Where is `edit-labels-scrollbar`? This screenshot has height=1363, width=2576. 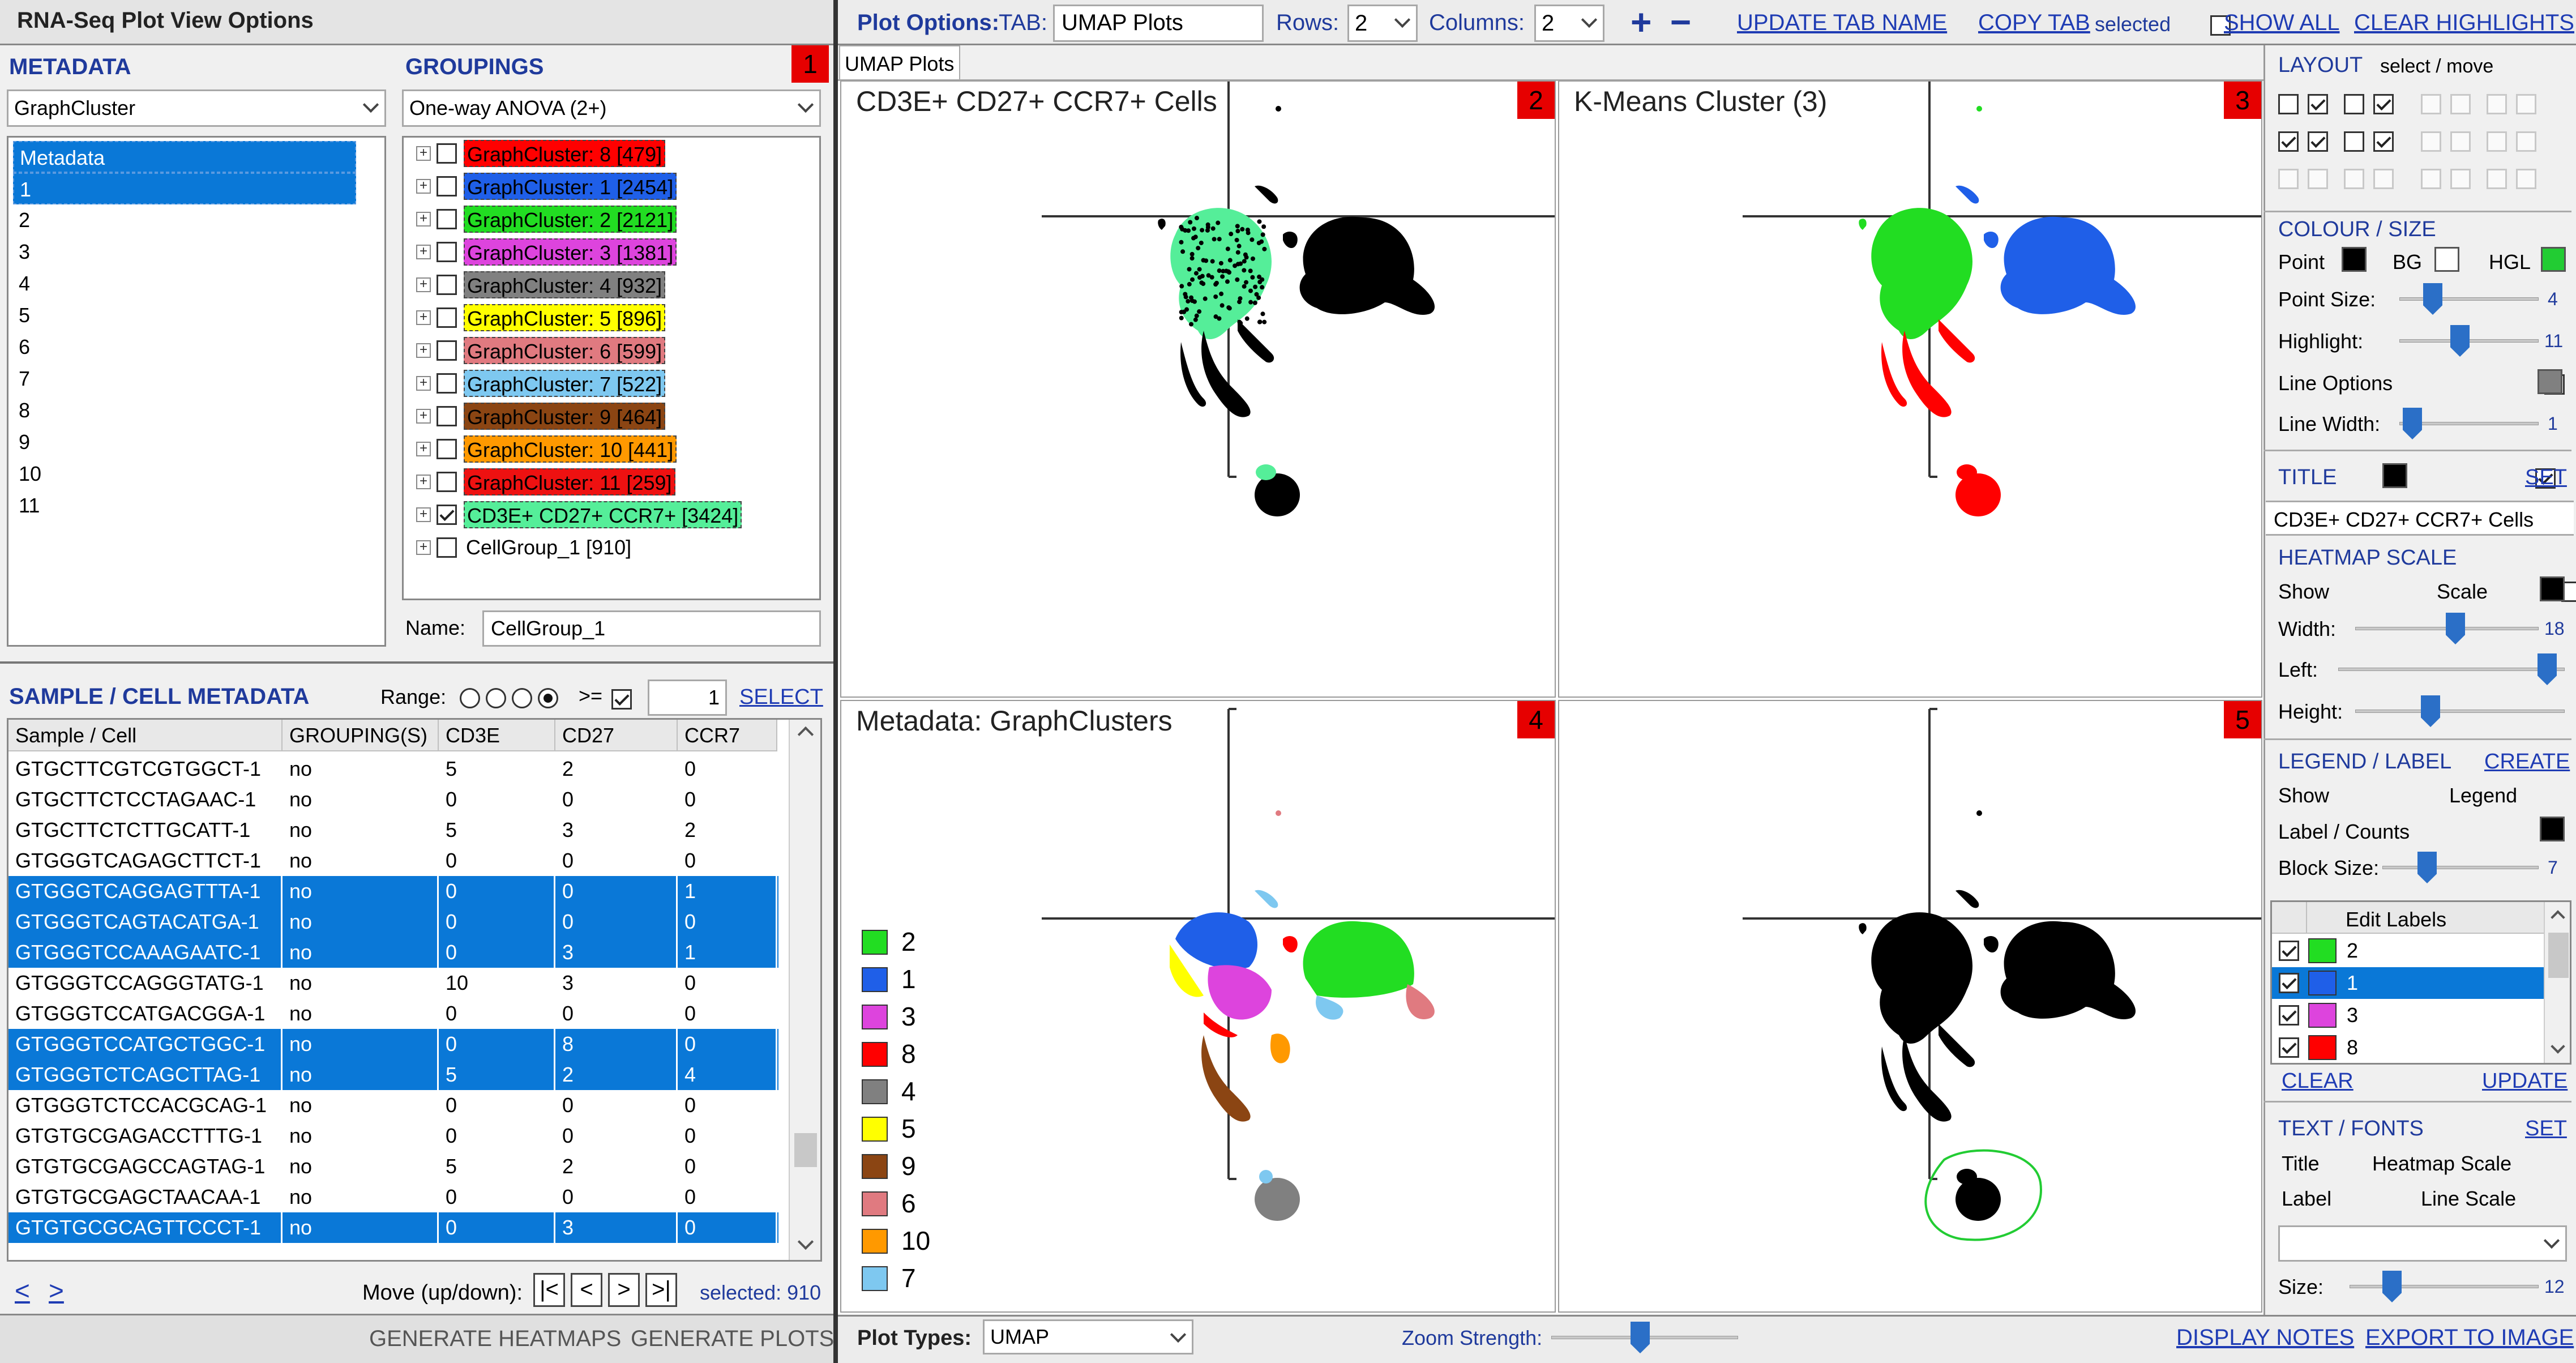
edit-labels-scrollbar is located at coordinates (2557, 983).